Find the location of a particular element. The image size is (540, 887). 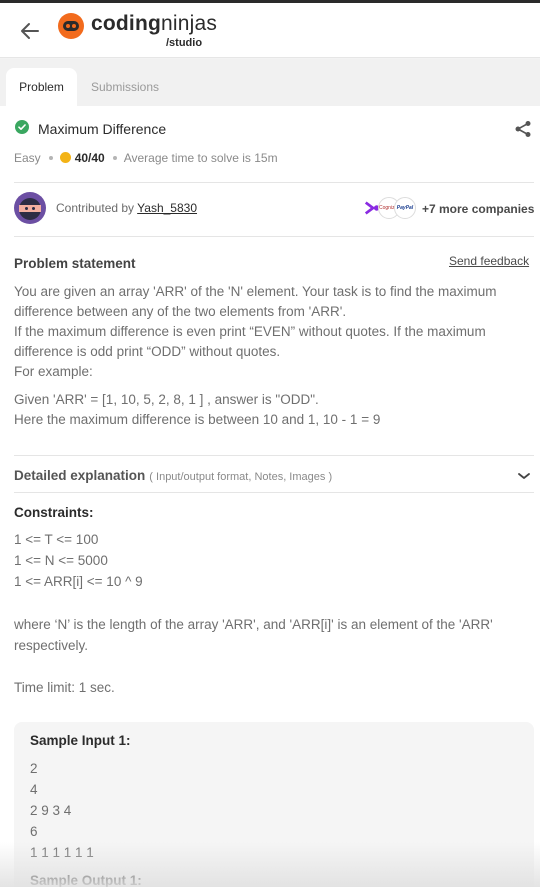

company-logos: Cognizant PayPal is located at coordinates (390, 208).